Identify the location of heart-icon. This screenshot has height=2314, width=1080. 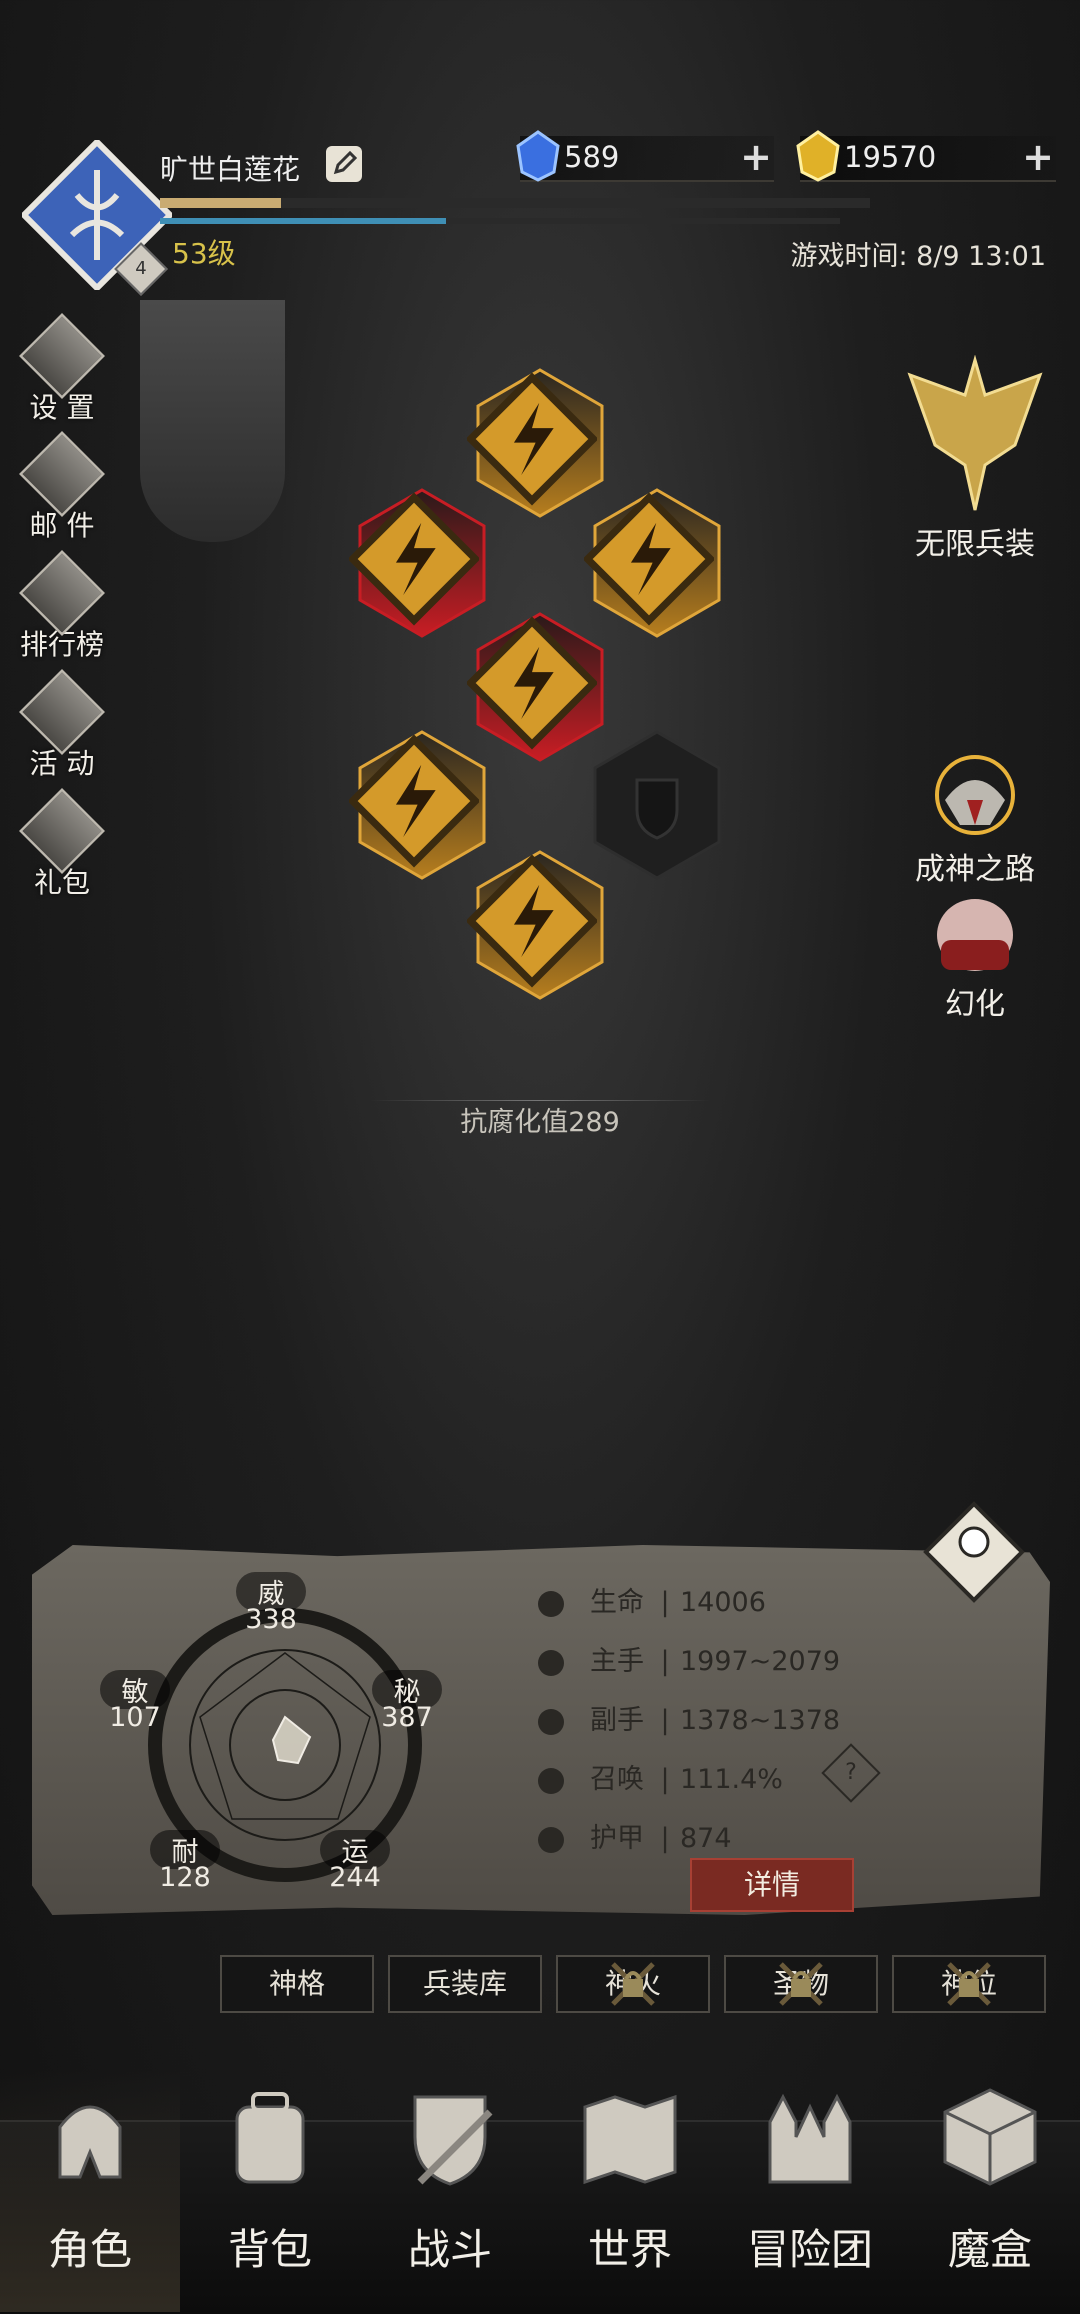
(551, 1603).